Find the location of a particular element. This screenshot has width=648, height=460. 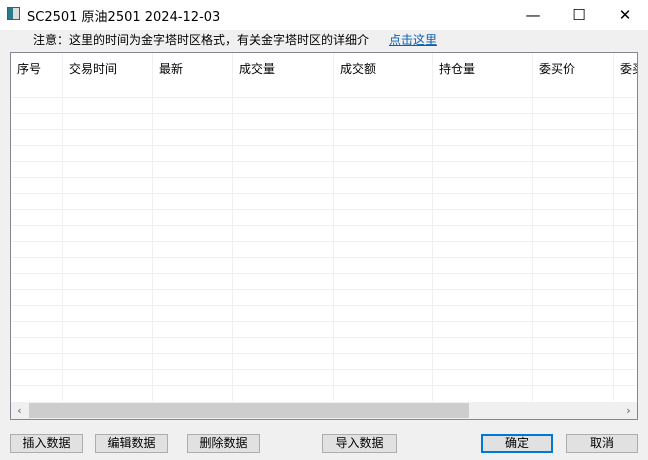

window-title: SC2501 原油2501 2024-12-03 is located at coordinates (124, 17).